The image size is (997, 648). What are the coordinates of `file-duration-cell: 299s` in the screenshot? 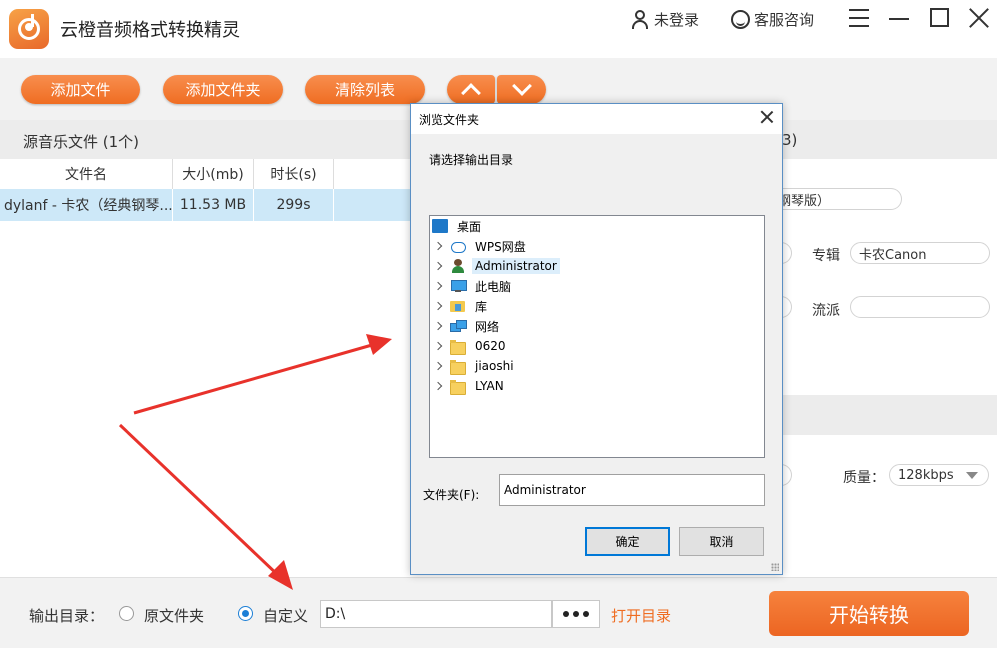 It's located at (294, 205).